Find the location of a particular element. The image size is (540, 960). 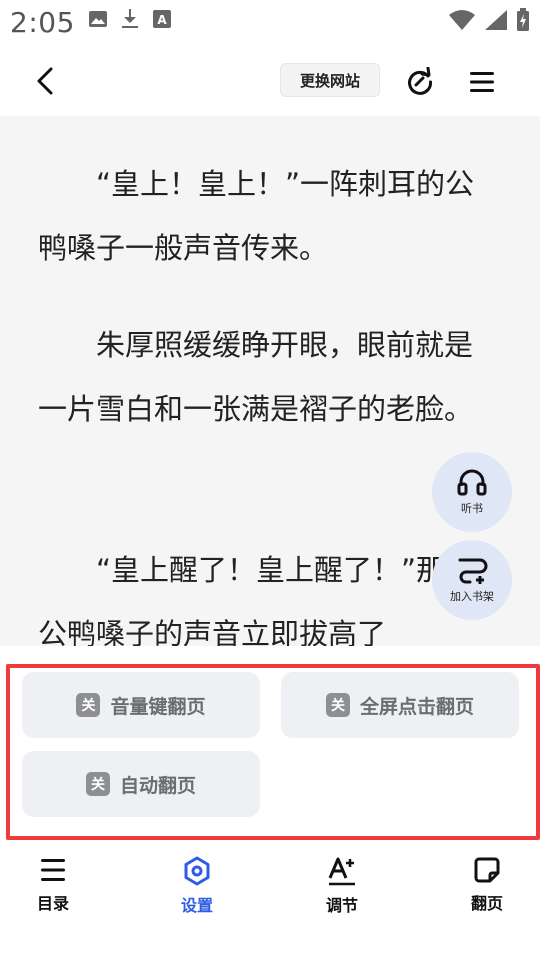

change-site-button: 更换网站 is located at coordinates (330, 80).